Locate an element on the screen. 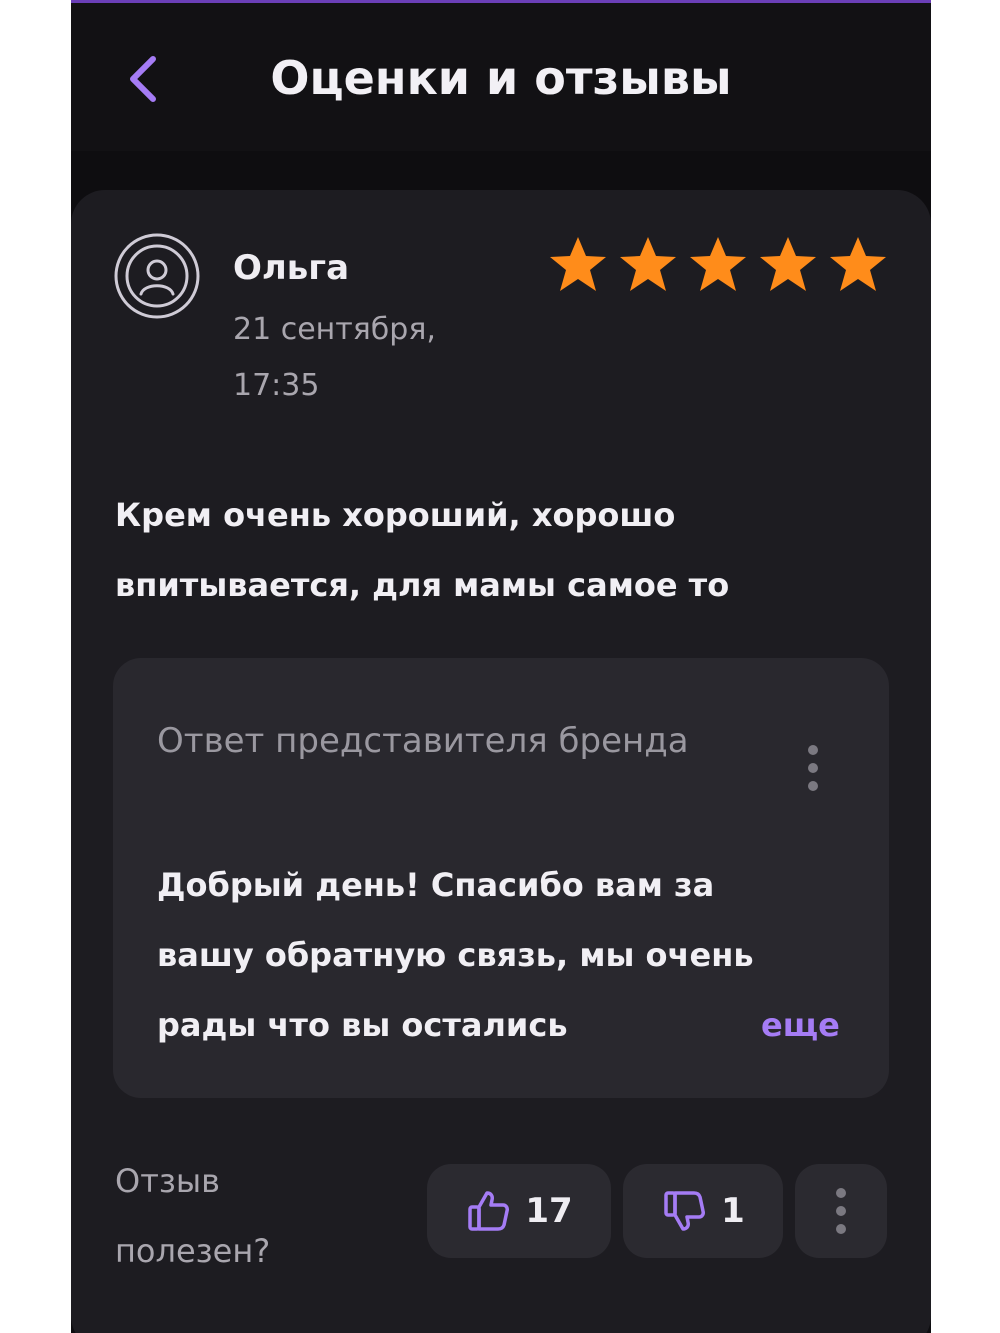  thumbs-up-icon is located at coordinates (489, 1211).